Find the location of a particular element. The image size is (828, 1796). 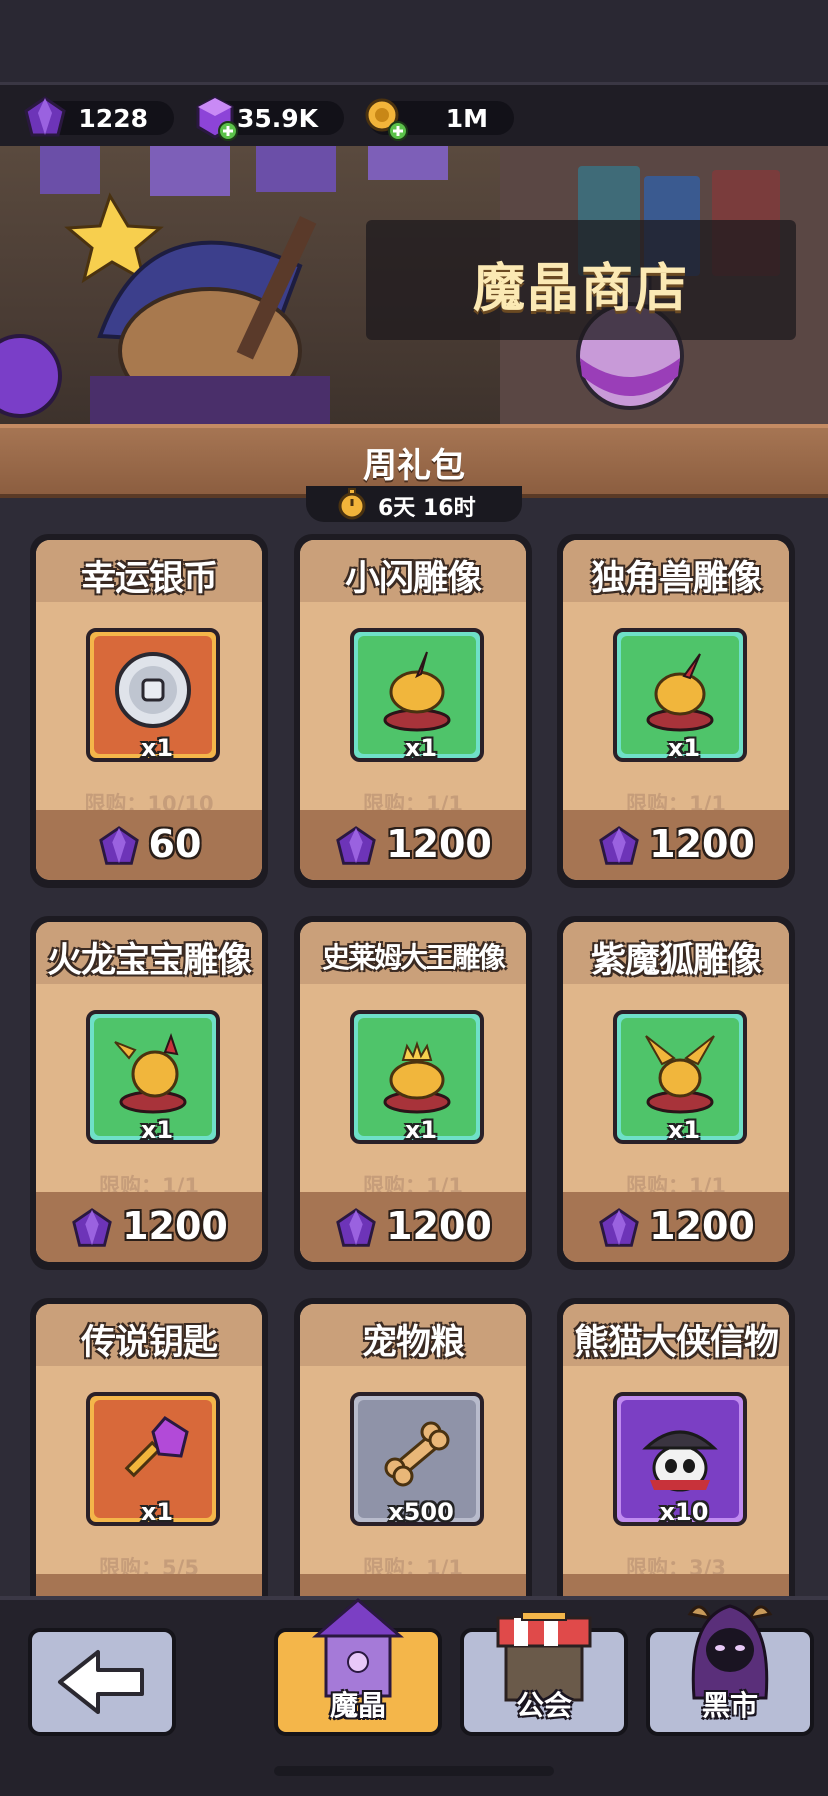

legend-key-icon is located at coordinates (156, 1447).